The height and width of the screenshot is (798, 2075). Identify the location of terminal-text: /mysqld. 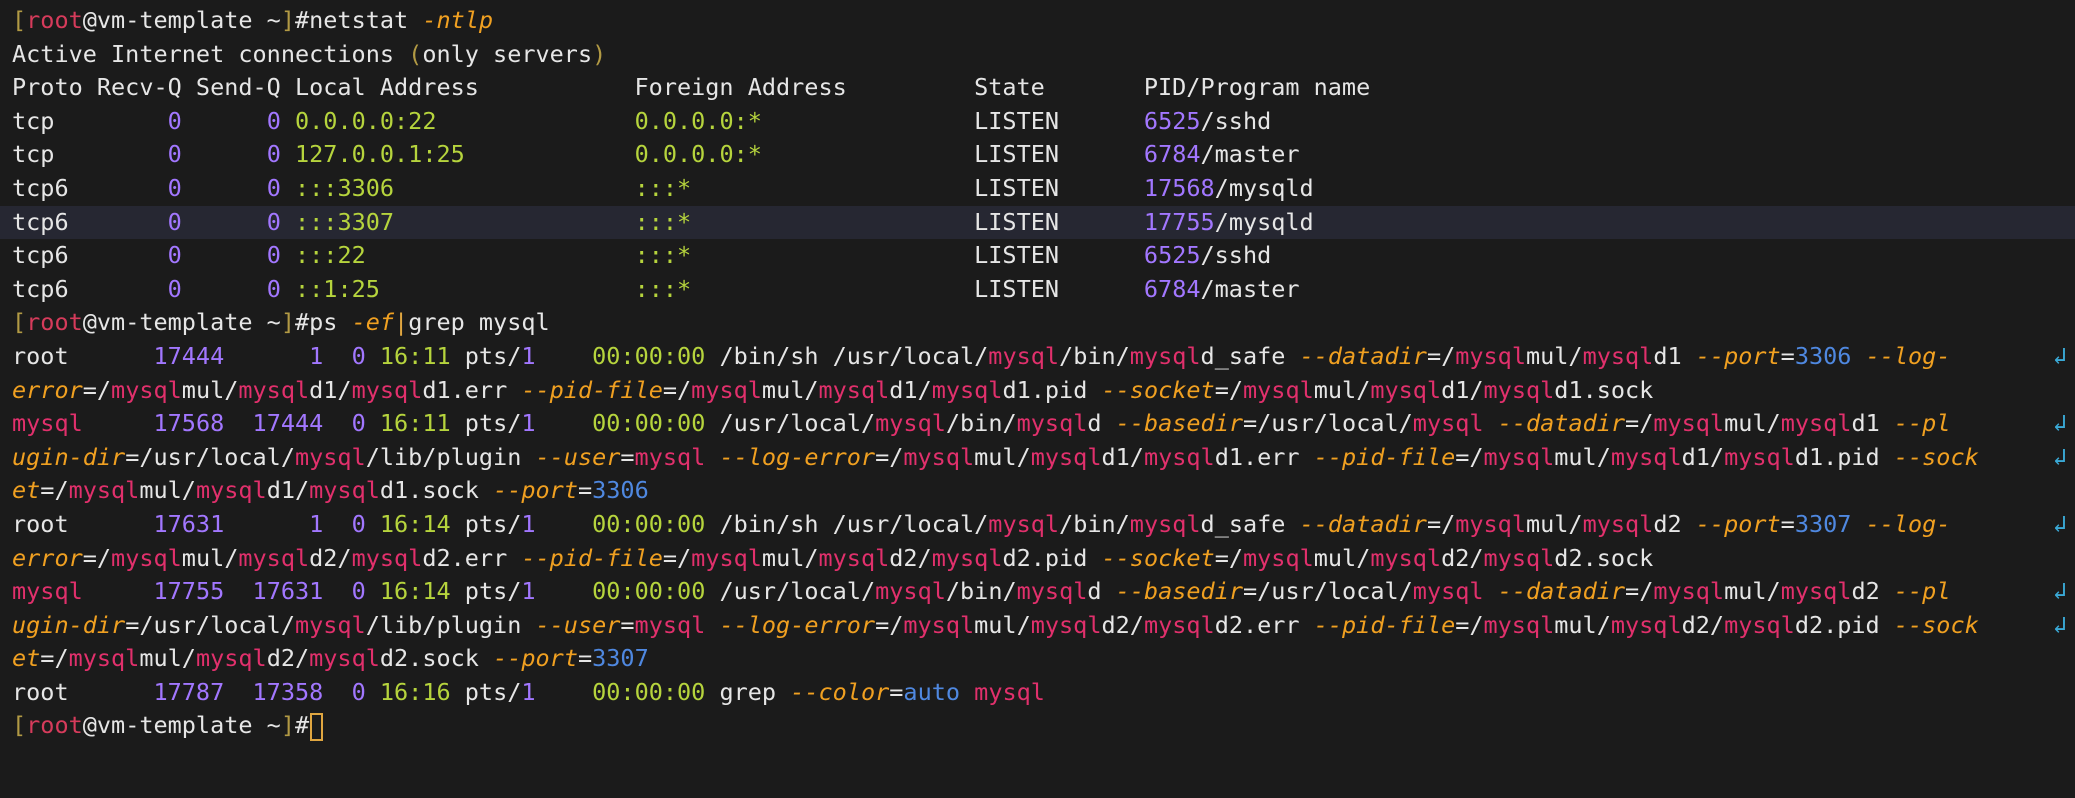
(1264, 187).